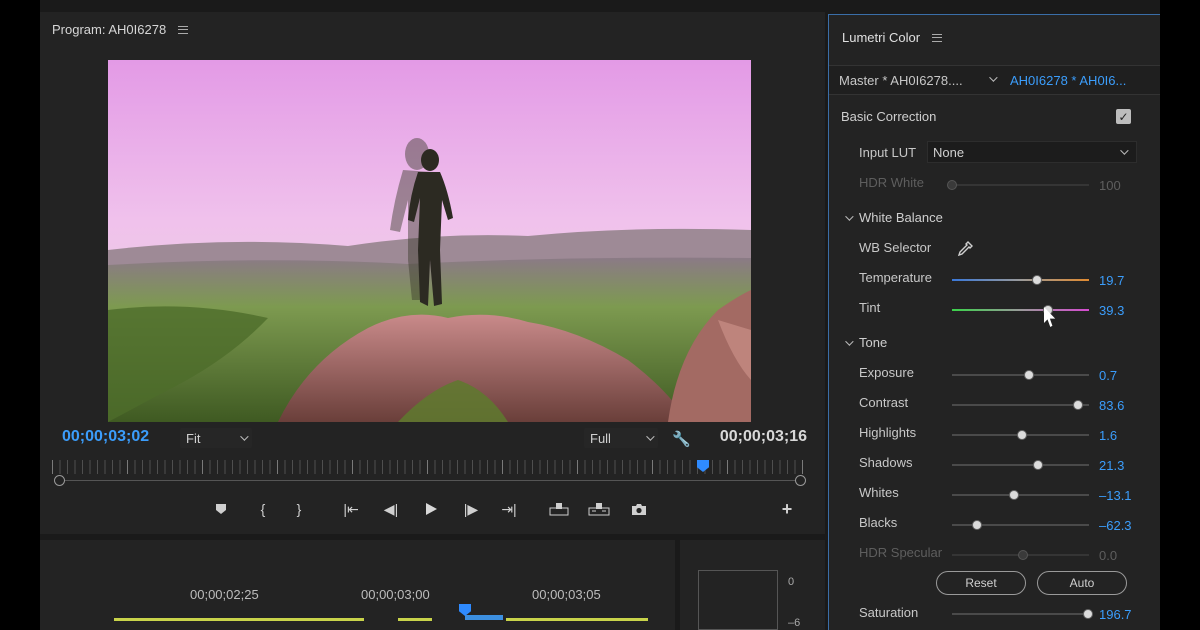 This screenshot has width=1200, height=630. What do you see at coordinates (870, 307) in the screenshot?
I see `tint-label: Tint` at bounding box center [870, 307].